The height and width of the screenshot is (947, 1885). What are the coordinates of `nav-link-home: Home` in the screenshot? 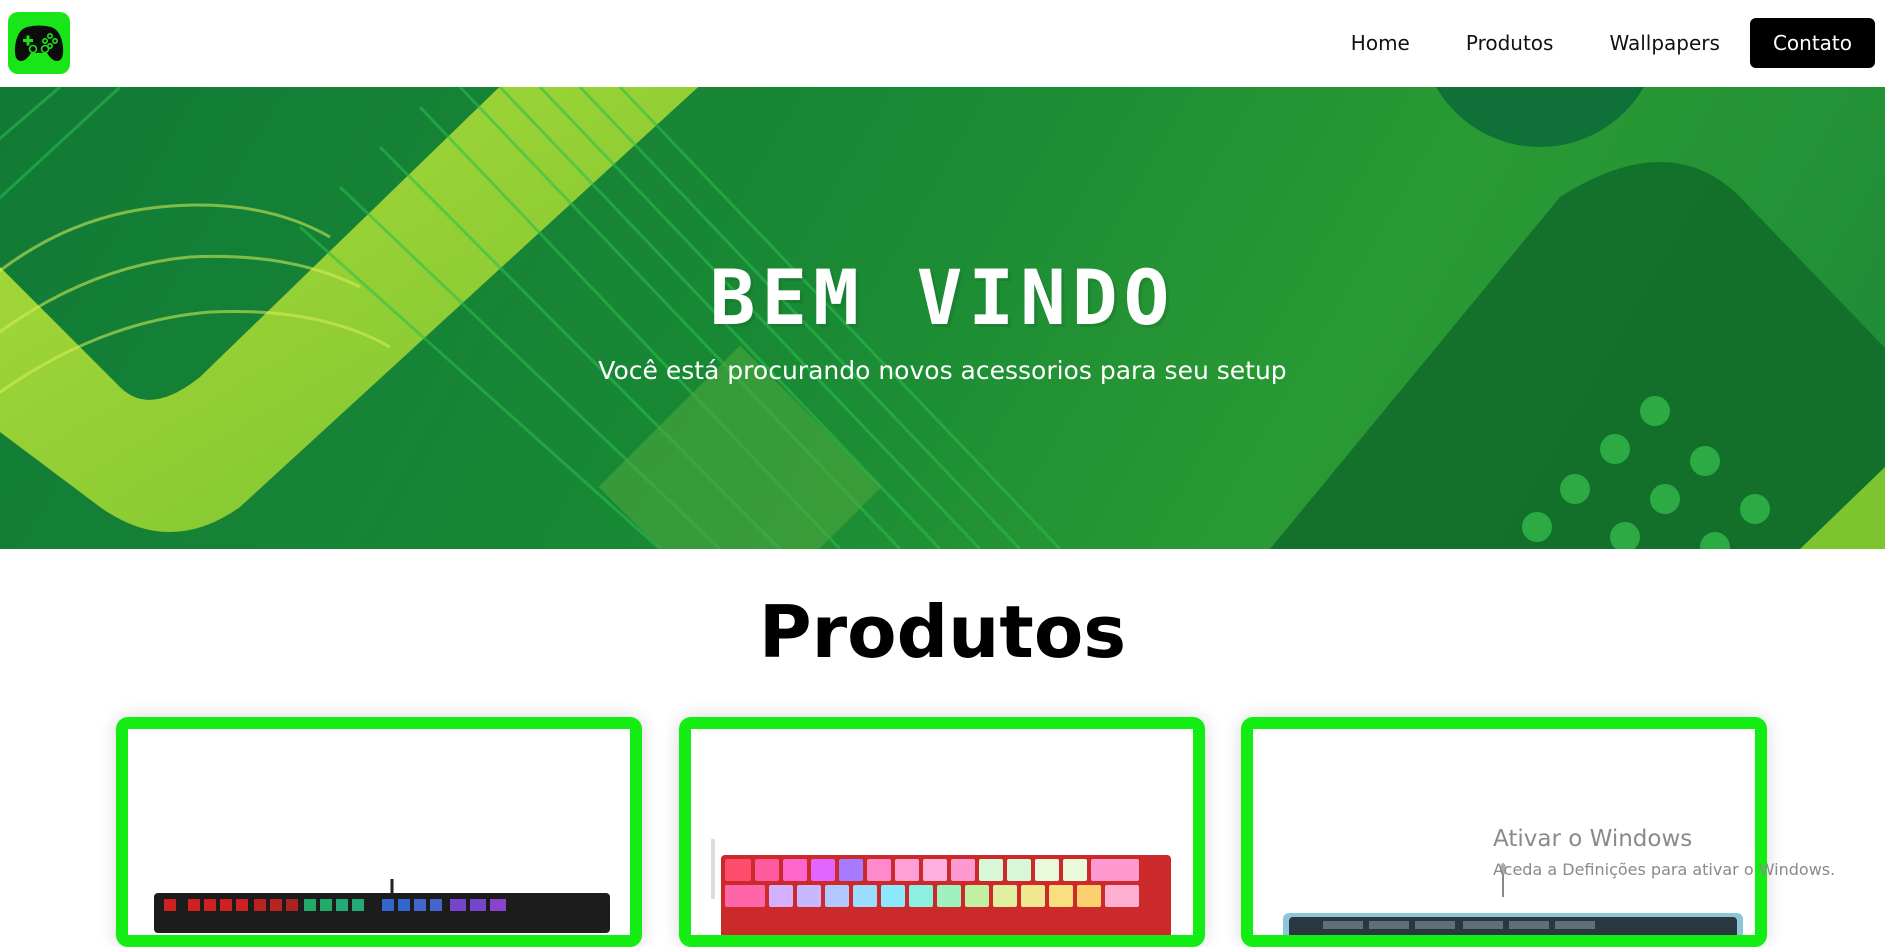 It's located at (1380, 43).